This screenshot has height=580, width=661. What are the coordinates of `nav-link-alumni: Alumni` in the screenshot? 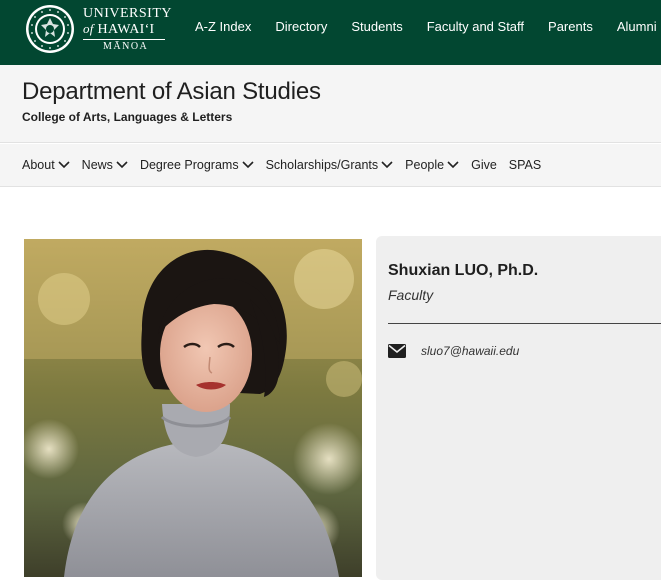 It's located at (637, 26).